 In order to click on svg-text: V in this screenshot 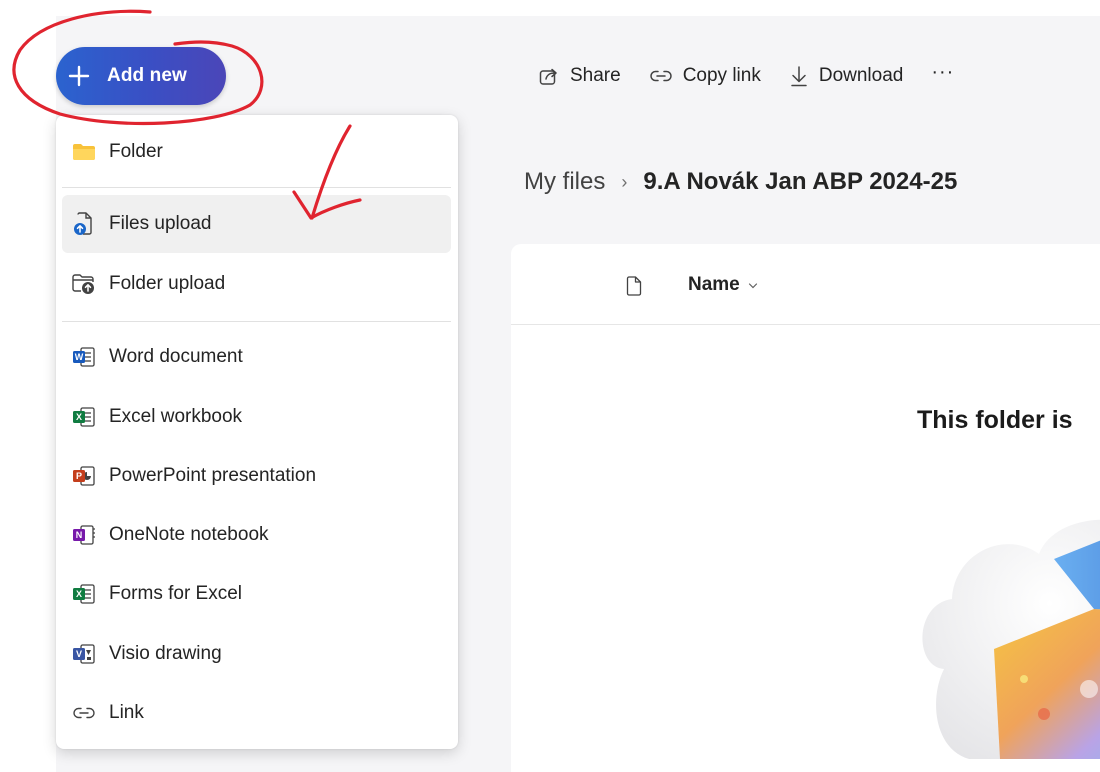, I will do `click(79, 654)`.